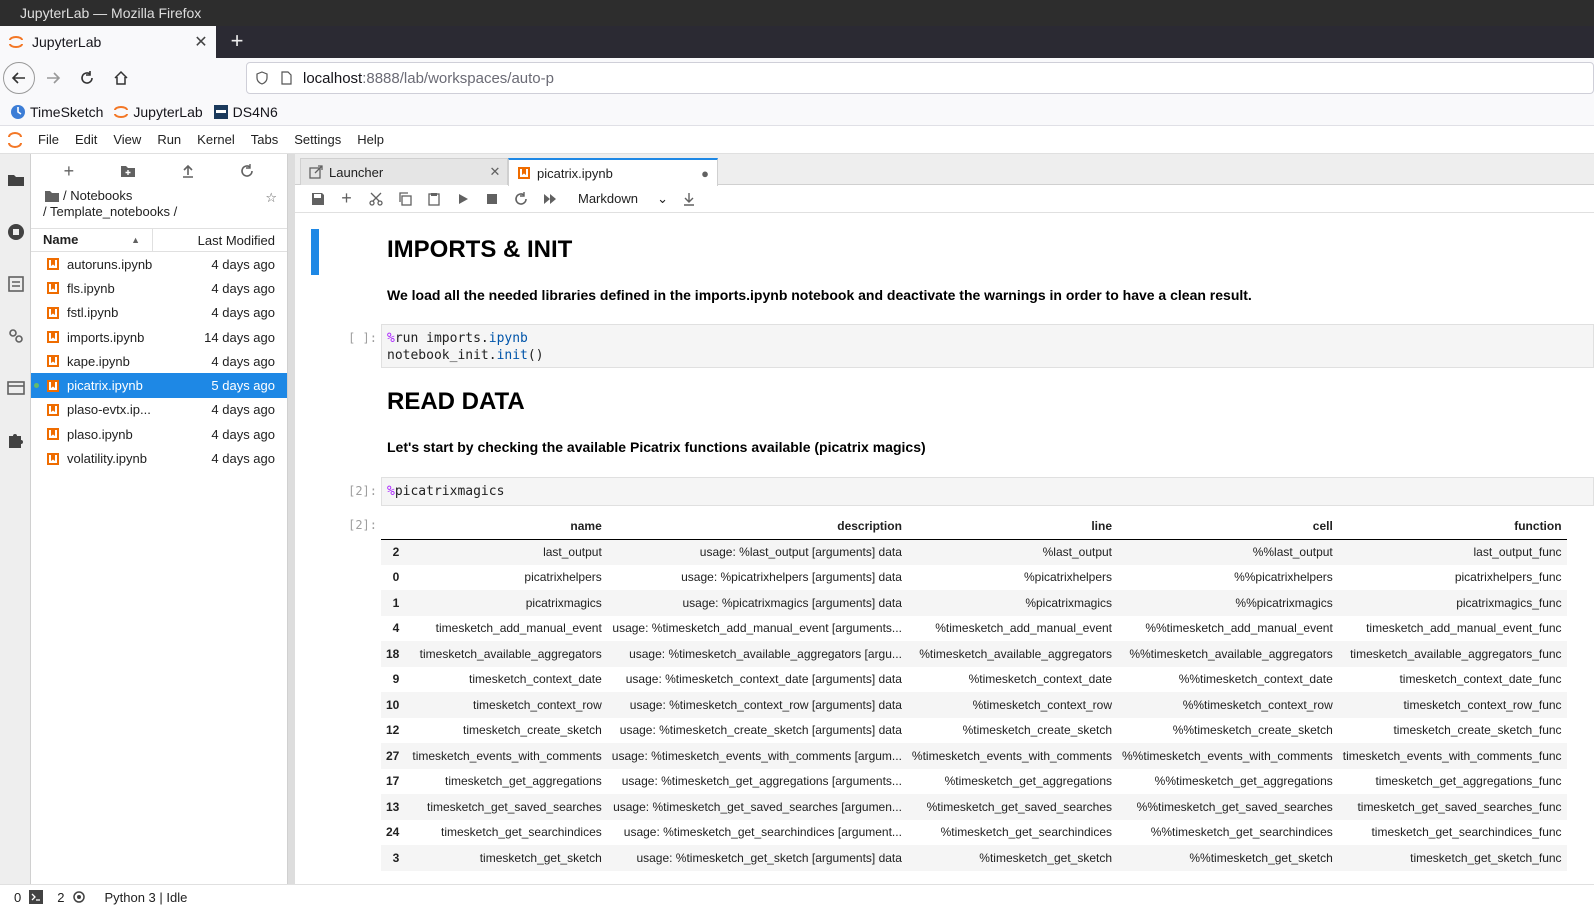  Describe the element at coordinates (48, 139) in the screenshot. I see `menu-file: File` at that location.